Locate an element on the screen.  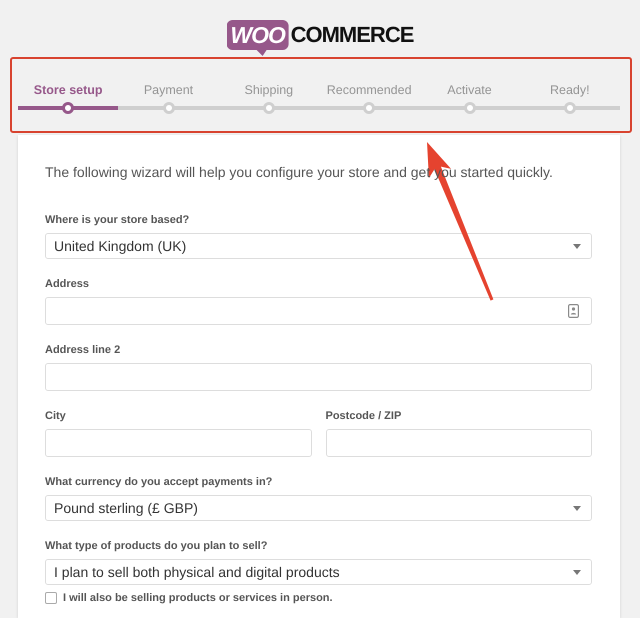
step-label: Activate is located at coordinates (469, 90).